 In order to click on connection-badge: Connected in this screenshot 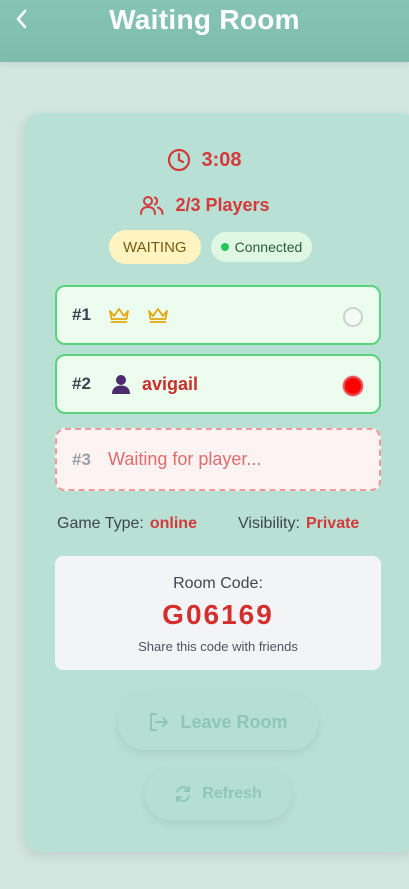, I will do `click(261, 247)`.